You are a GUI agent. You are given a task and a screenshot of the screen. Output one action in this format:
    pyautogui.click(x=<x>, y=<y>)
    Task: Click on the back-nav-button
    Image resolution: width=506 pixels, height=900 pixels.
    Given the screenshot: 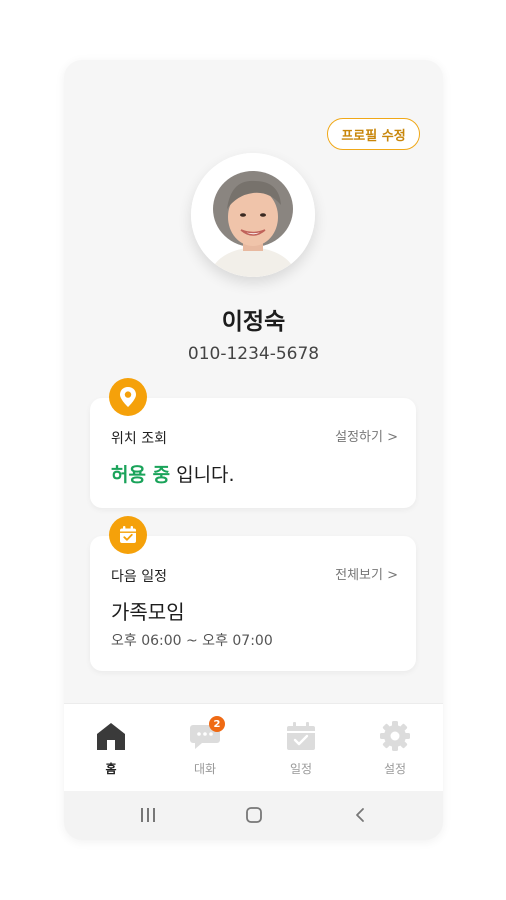 What is the action you would take?
    pyautogui.click(x=360, y=815)
    